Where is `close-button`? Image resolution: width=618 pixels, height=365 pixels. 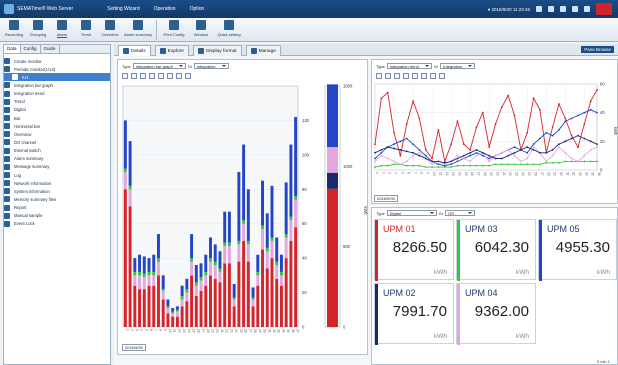 close-button is located at coordinates (604, 9).